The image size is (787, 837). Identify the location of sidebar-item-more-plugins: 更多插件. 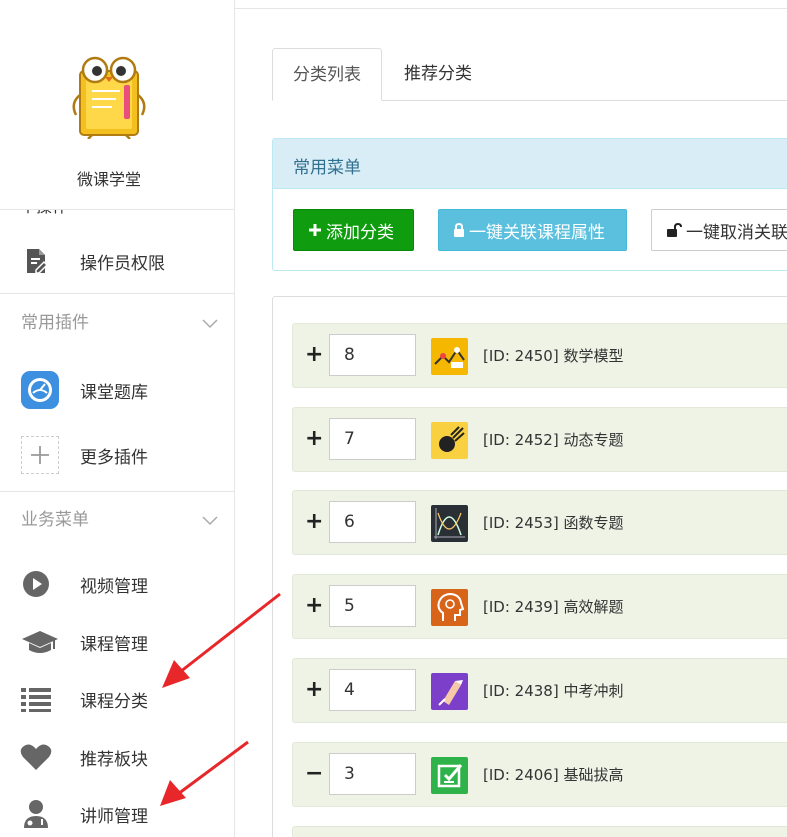
(117, 455).